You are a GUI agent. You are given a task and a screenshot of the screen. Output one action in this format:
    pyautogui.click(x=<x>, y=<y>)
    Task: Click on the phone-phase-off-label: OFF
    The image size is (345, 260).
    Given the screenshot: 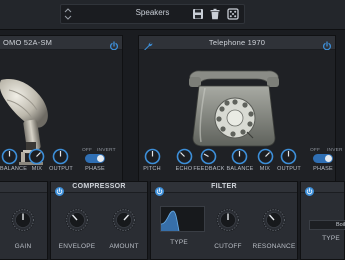 What is the action you would take?
    pyautogui.click(x=315, y=150)
    